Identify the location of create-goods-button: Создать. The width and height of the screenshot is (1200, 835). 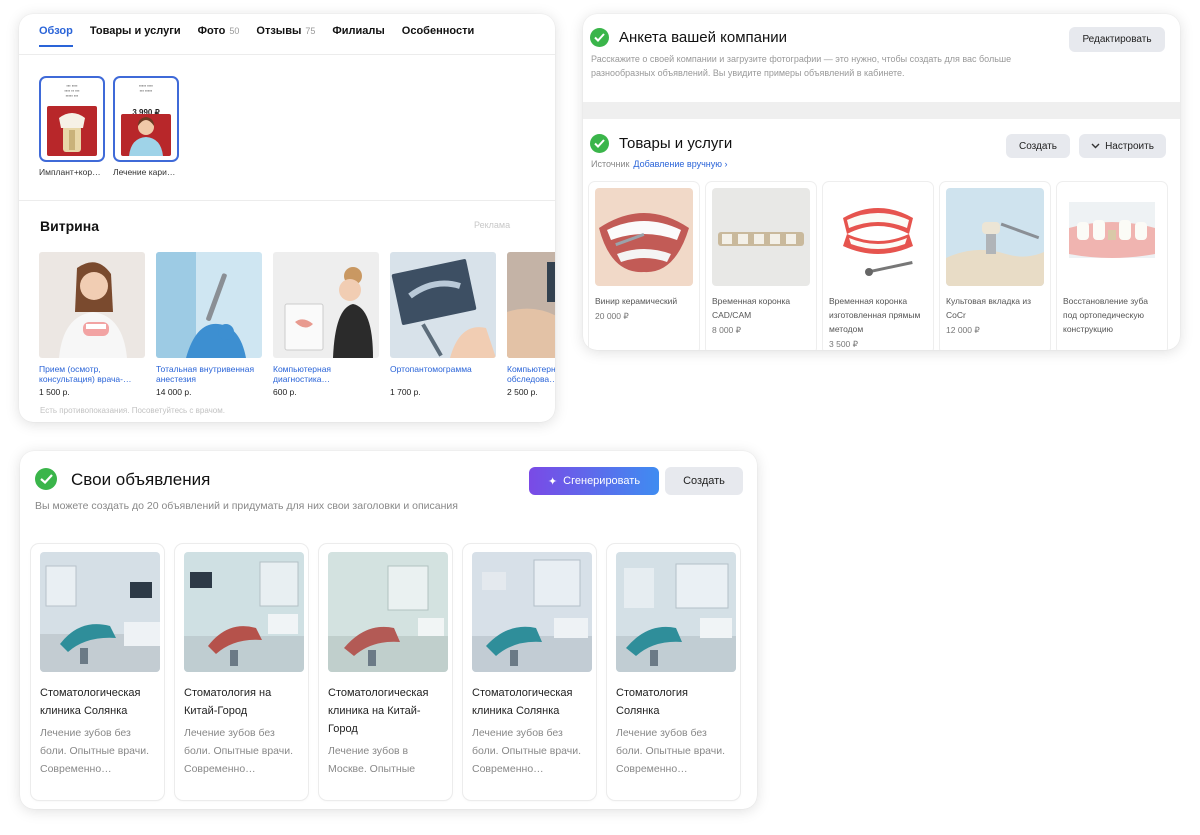
(1038, 146).